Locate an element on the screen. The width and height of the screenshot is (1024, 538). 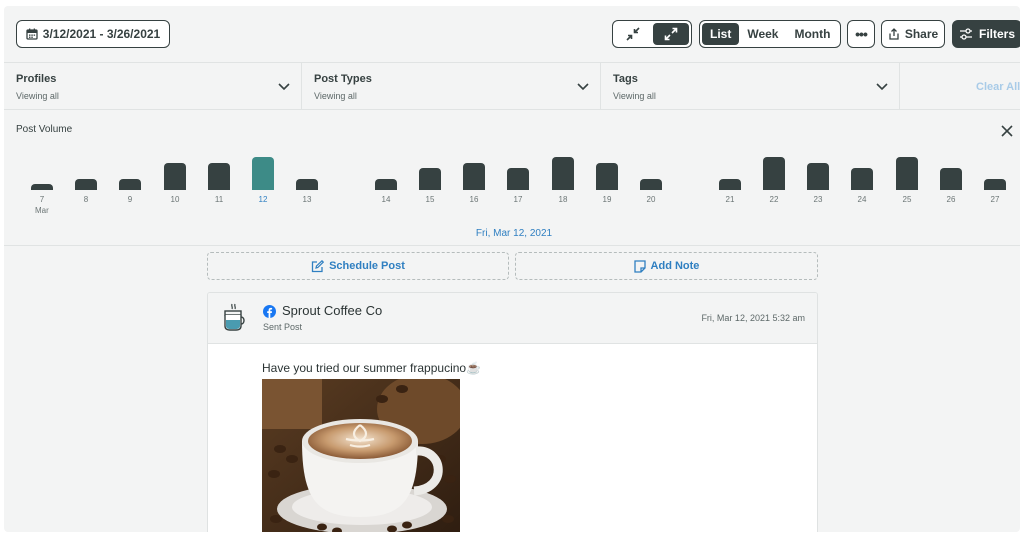
volume-tick-16: 16 is located at coordinates (474, 199).